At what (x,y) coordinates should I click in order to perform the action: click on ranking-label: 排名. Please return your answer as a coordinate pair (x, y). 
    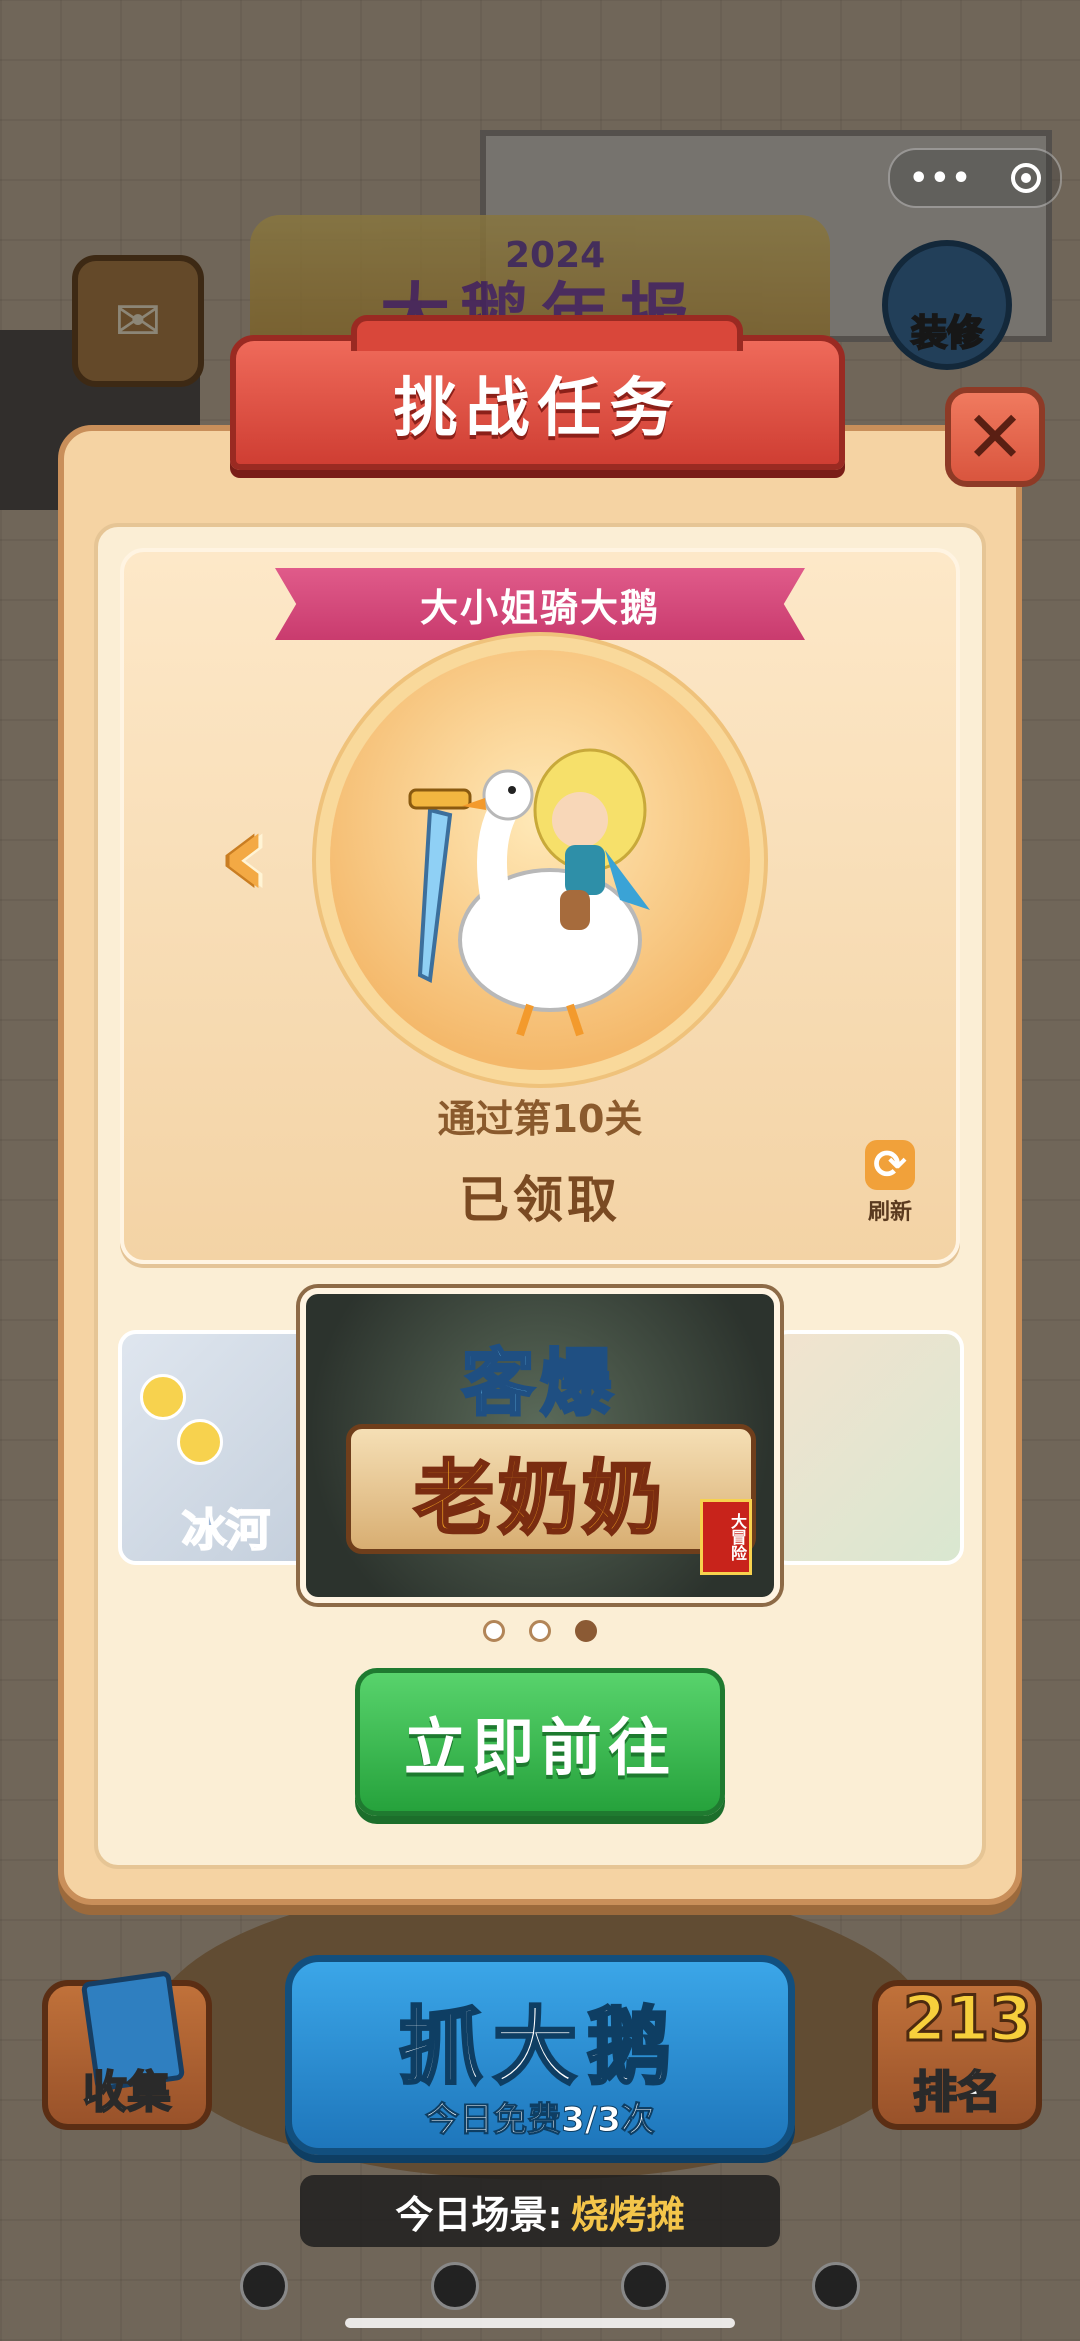
    Looking at the image, I should click on (957, 2092).